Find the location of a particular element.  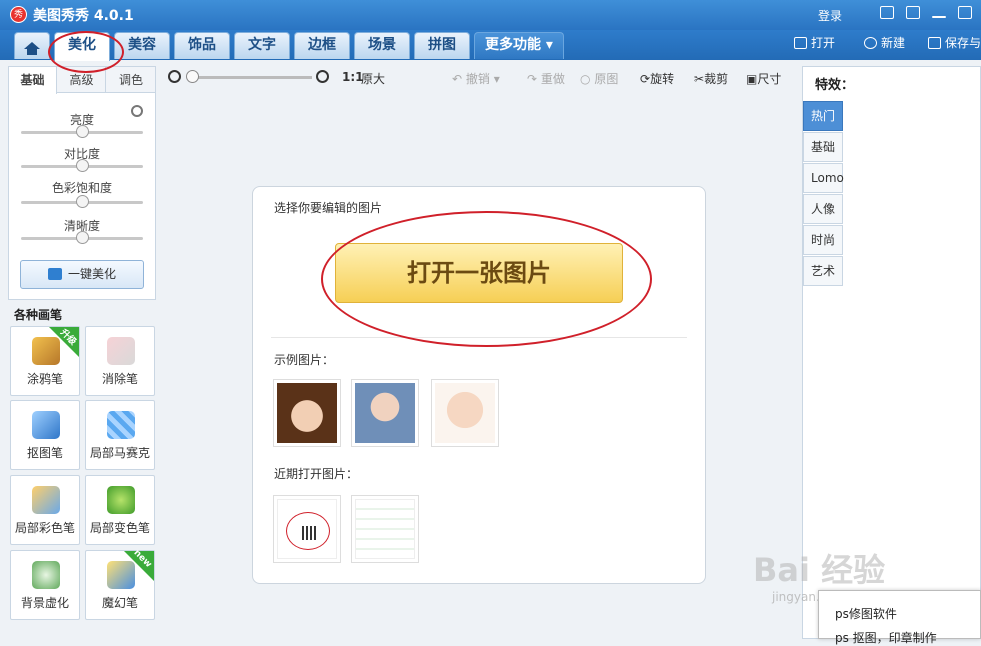

brush-tool: 局部马赛克 is located at coordinates (120, 435).